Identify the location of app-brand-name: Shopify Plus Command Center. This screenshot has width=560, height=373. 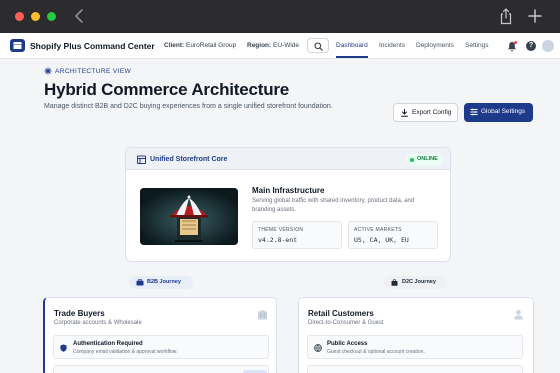
(92, 46).